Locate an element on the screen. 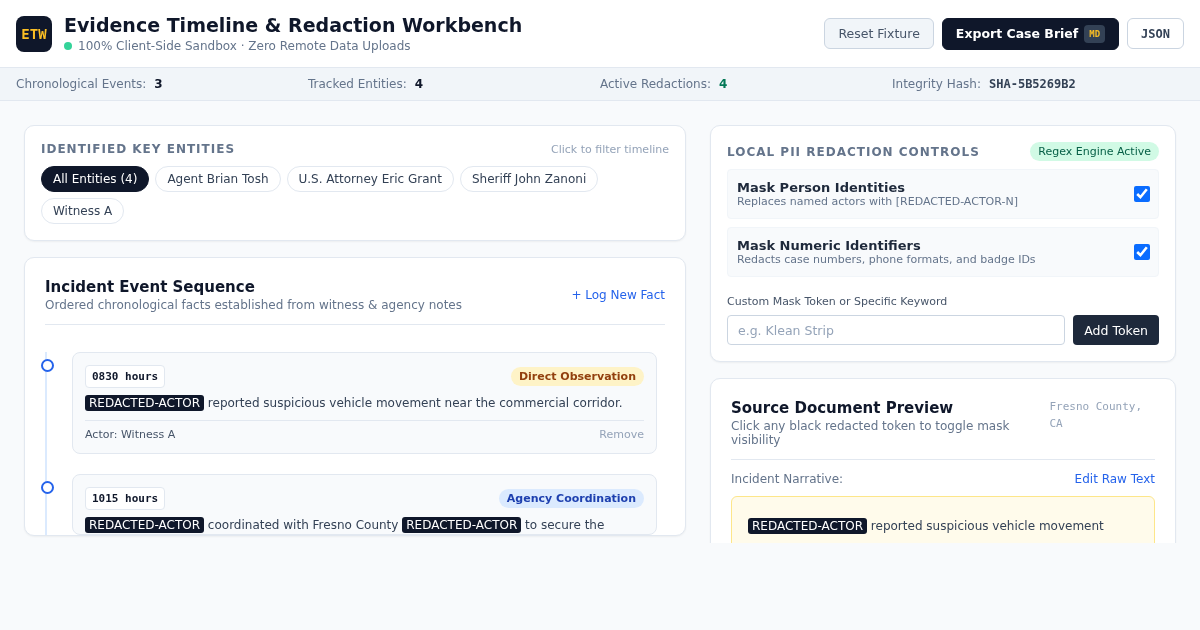 The image size is (1200, 630). status-badge: Regex Engine Active is located at coordinates (1094, 151).